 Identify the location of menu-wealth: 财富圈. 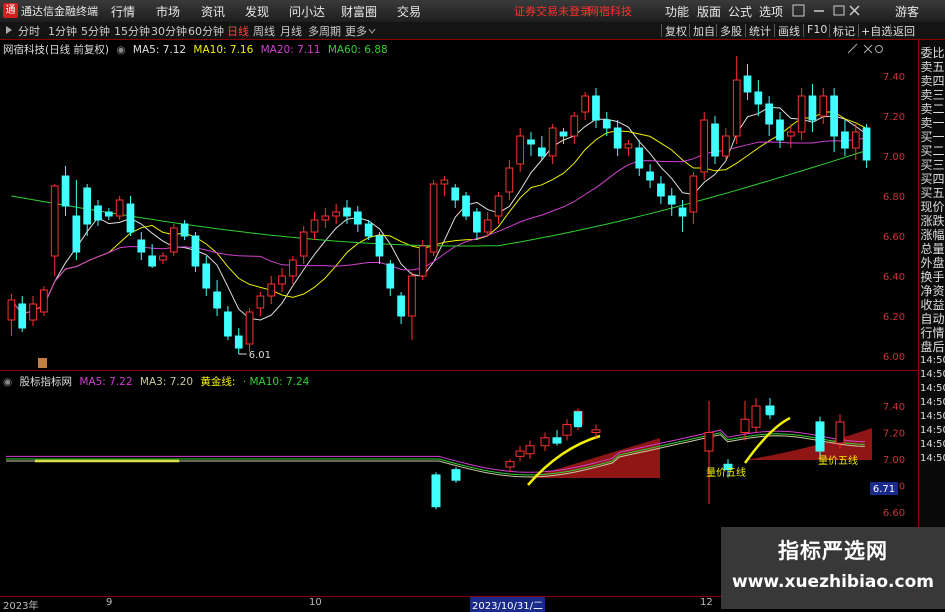
(359, 11).